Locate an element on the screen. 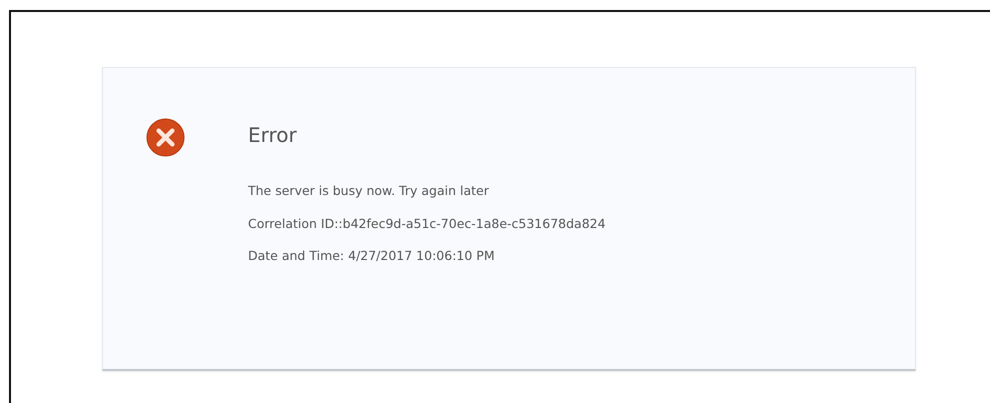 The height and width of the screenshot is (403, 990). message-text: Correlation ID::b42fec9d-a51c-70ec-1a8e-c531678da824 is located at coordinates (427, 224).